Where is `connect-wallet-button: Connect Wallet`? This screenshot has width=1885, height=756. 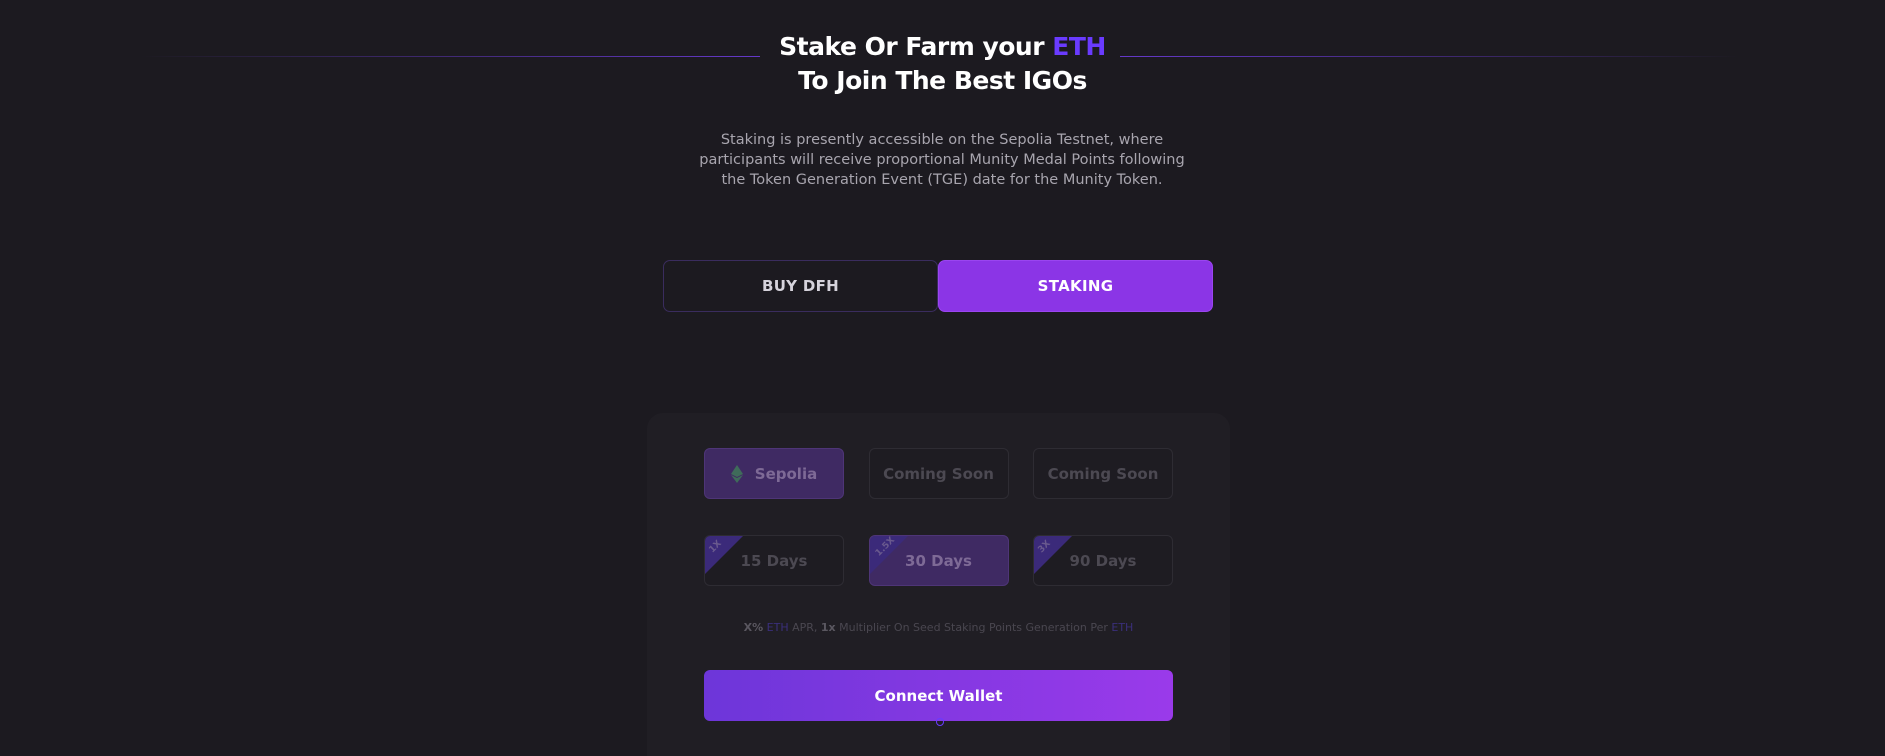 connect-wallet-button: Connect Wallet is located at coordinates (938, 695).